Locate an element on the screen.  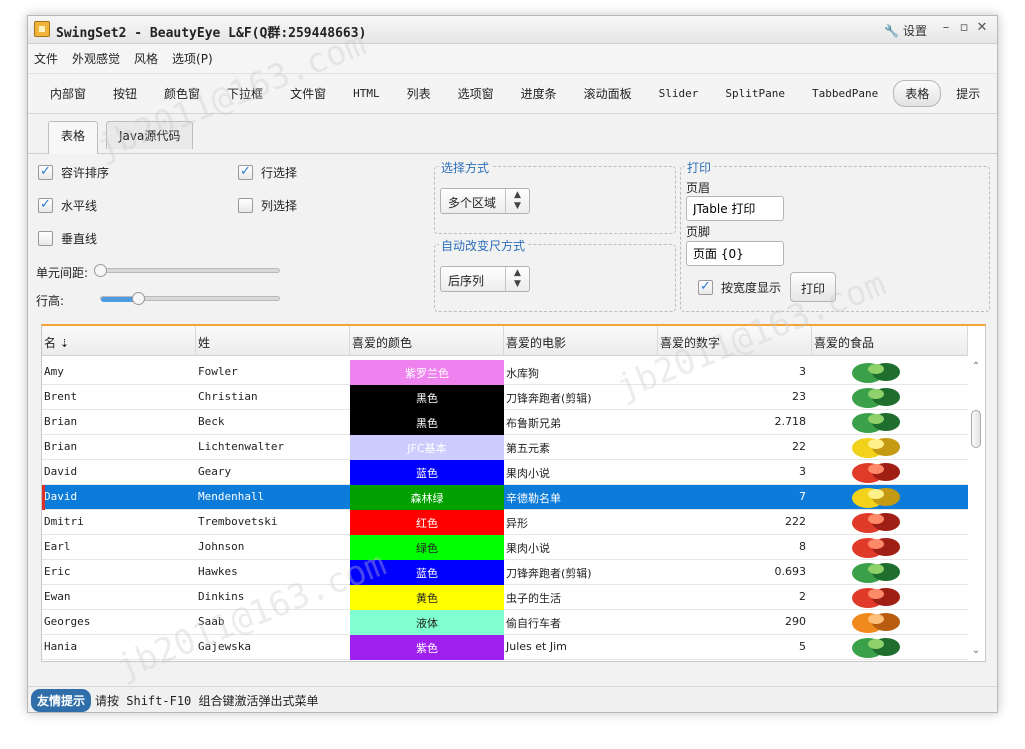
autoresize-combobox: 后序列 ▲ ▼ is located at coordinates (485, 279).